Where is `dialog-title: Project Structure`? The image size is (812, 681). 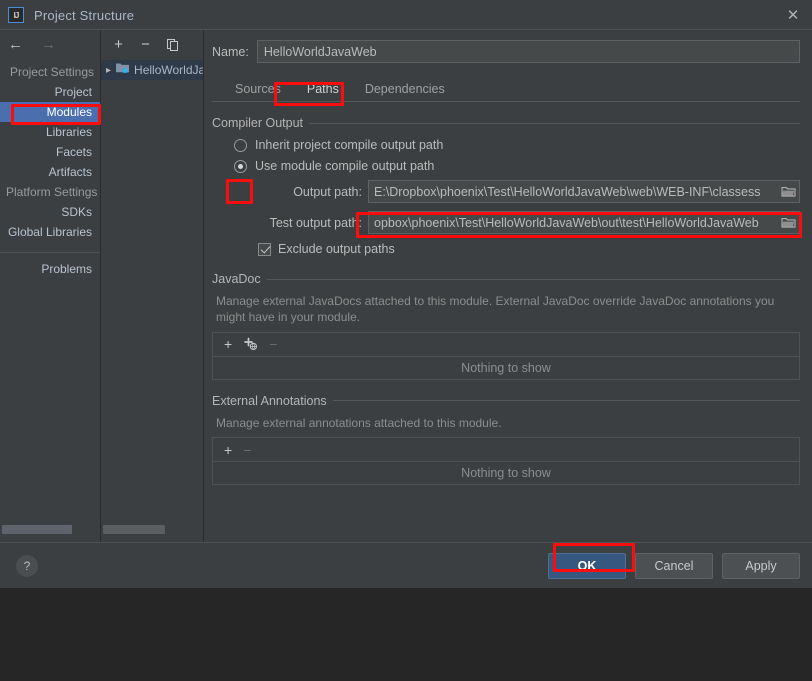 dialog-title: Project Structure is located at coordinates (84, 15).